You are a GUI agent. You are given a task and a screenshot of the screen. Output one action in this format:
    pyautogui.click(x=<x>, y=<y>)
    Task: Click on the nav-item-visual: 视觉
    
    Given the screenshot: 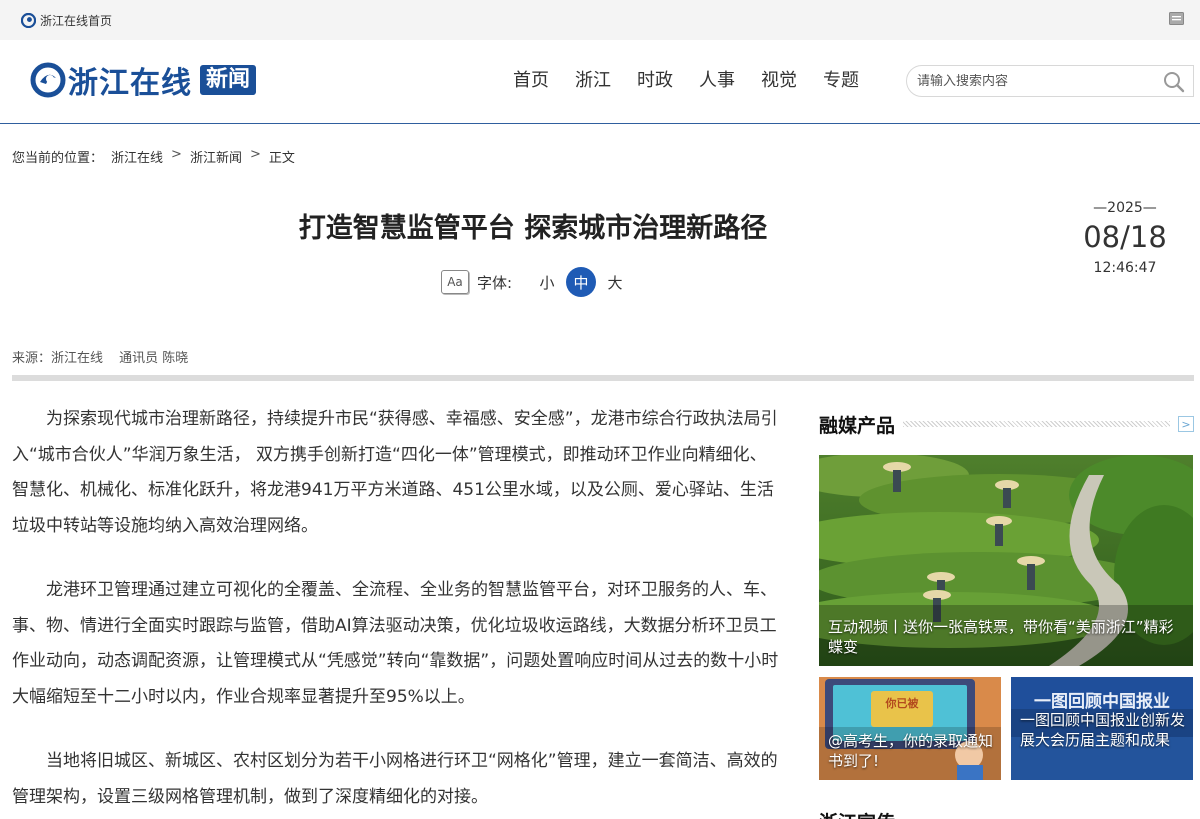 What is the action you would take?
    pyautogui.click(x=779, y=81)
    